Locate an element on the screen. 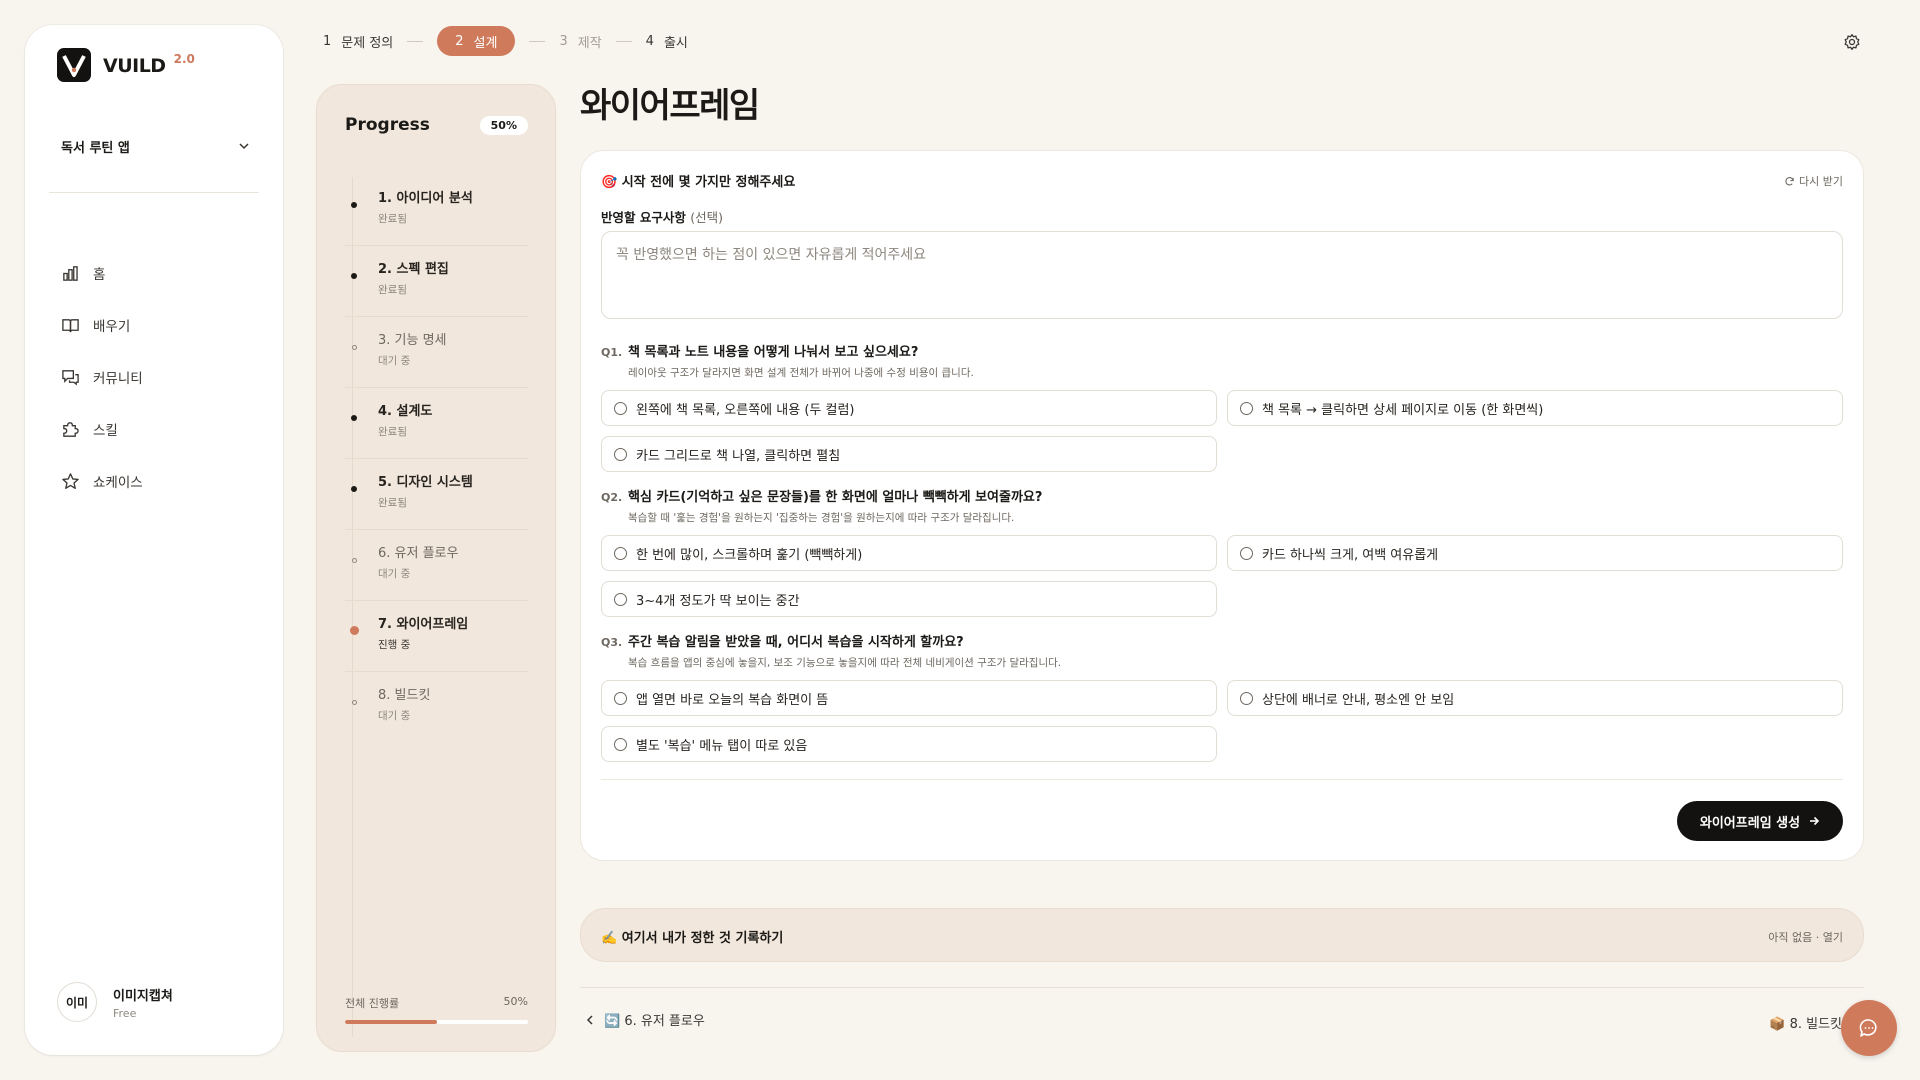 This screenshot has height=1080, width=1920. sidebar-item-home: 홈 is located at coordinates (102, 273).